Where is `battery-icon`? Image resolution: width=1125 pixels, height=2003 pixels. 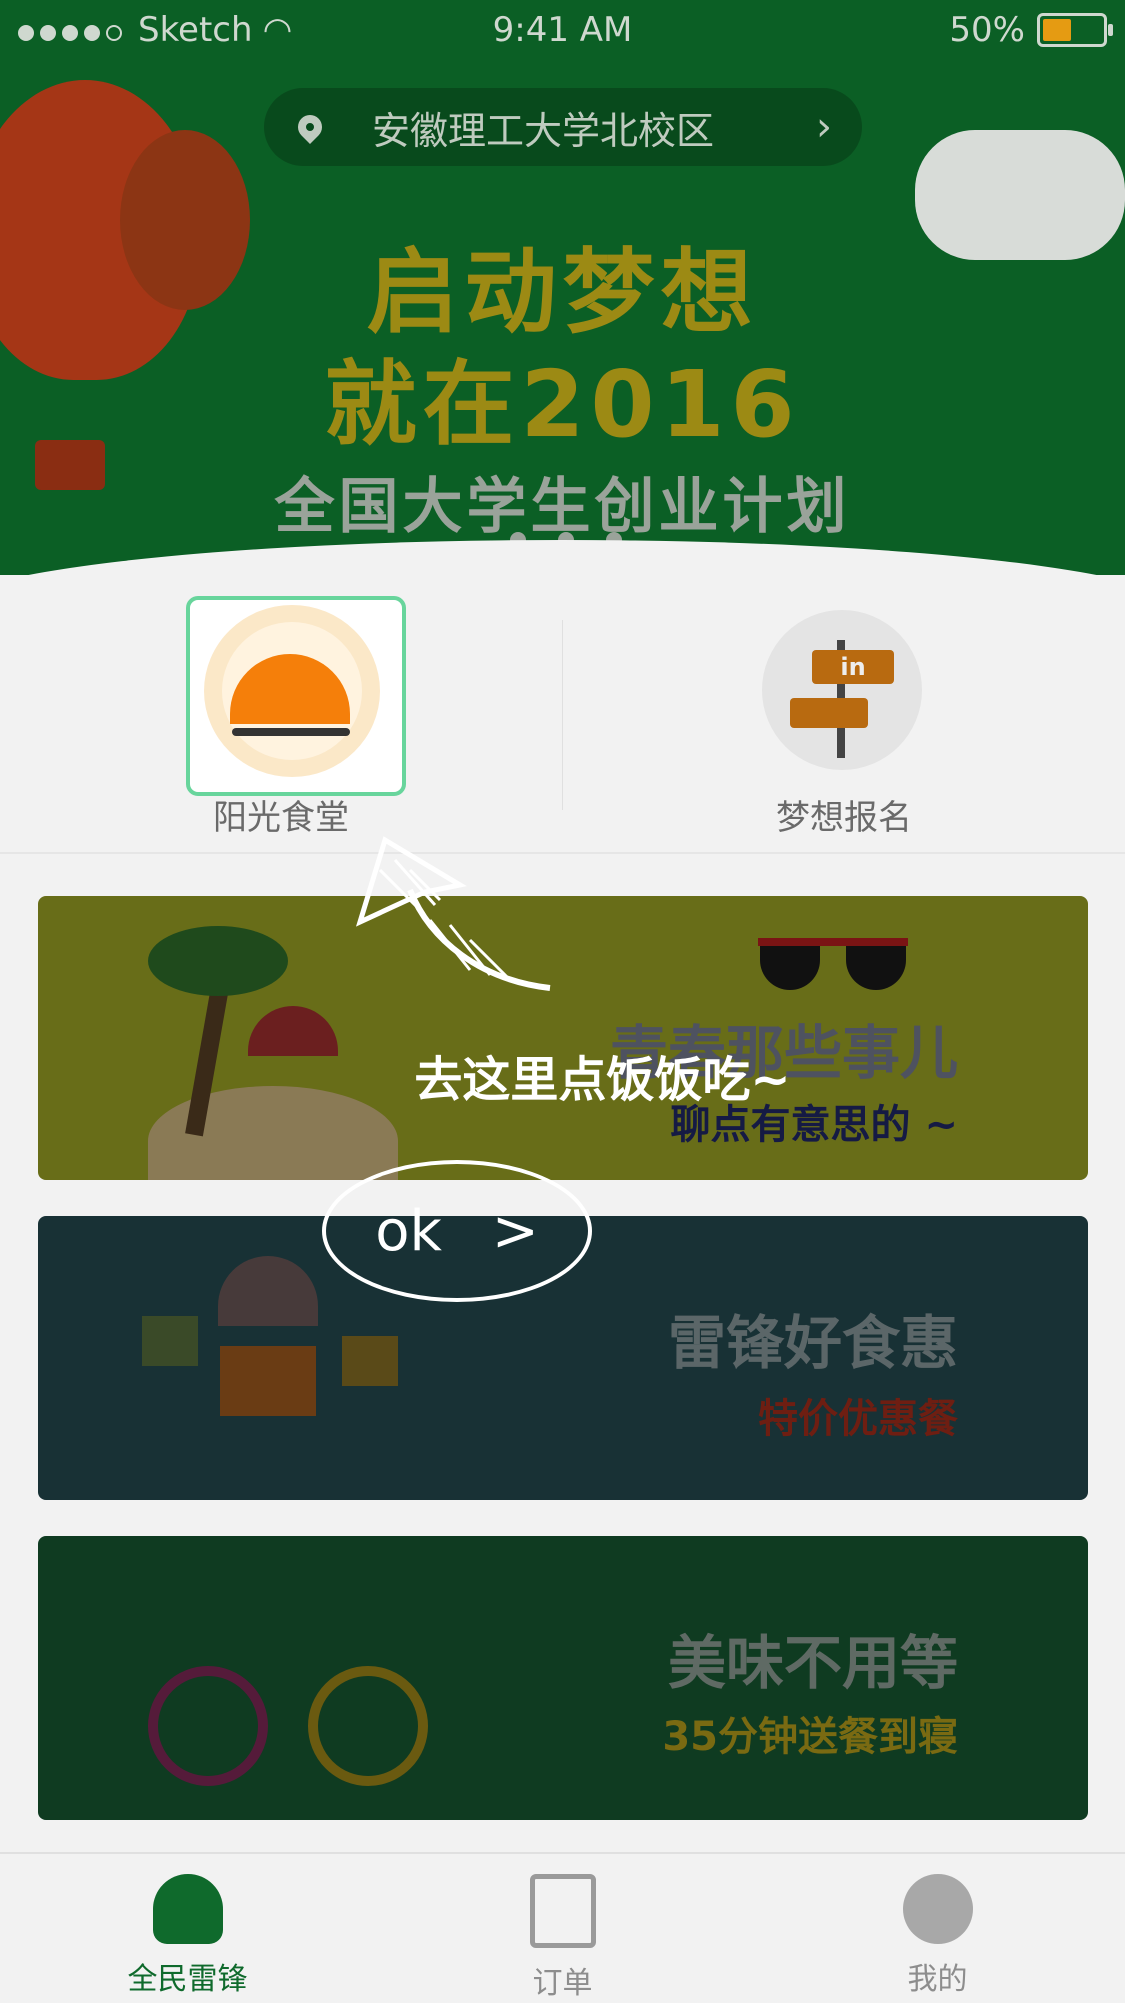 battery-icon is located at coordinates (1075, 30).